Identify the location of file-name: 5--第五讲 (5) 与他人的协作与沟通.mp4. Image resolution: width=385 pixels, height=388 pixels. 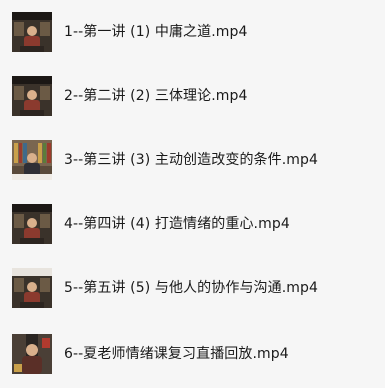
(191, 288).